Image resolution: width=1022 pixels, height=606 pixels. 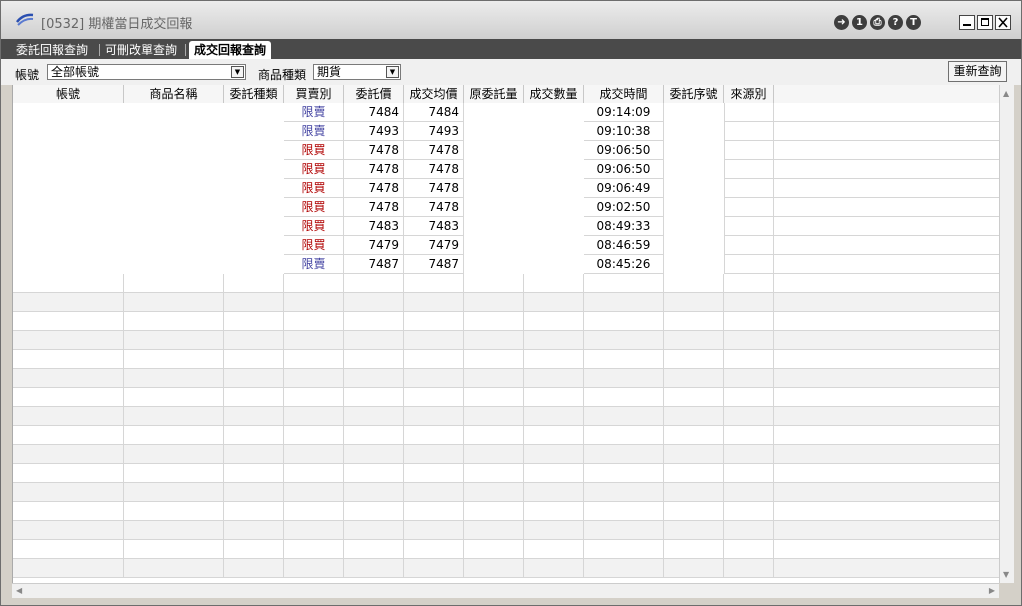 I want to click on t-icon: T, so click(x=913, y=22).